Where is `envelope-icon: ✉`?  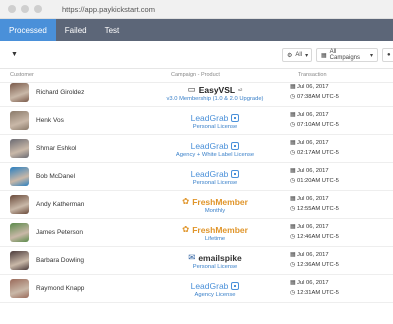 envelope-icon: ✉ is located at coordinates (192, 257).